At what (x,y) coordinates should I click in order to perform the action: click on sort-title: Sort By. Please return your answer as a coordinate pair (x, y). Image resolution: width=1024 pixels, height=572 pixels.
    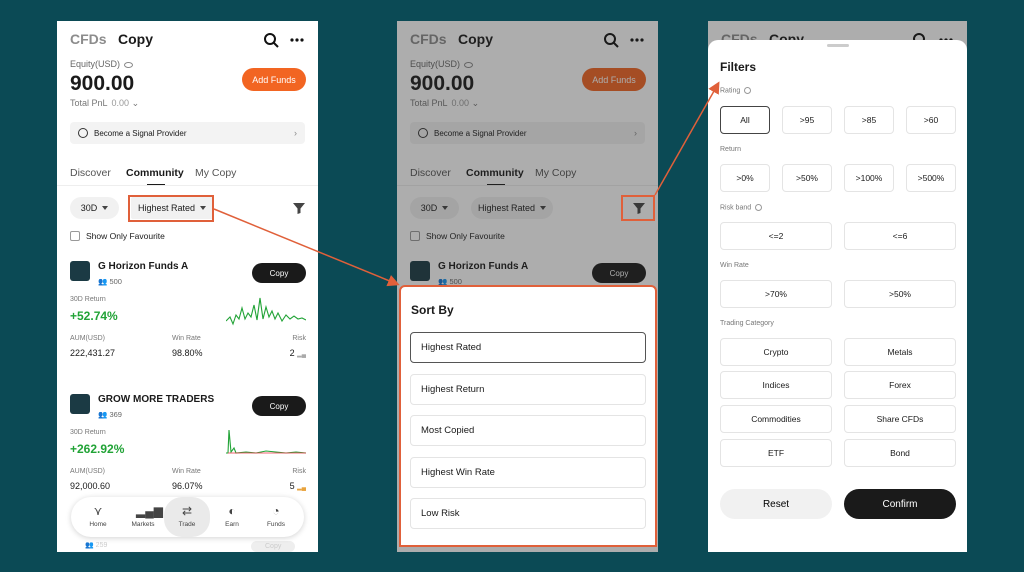
    Looking at the image, I should click on (432, 310).